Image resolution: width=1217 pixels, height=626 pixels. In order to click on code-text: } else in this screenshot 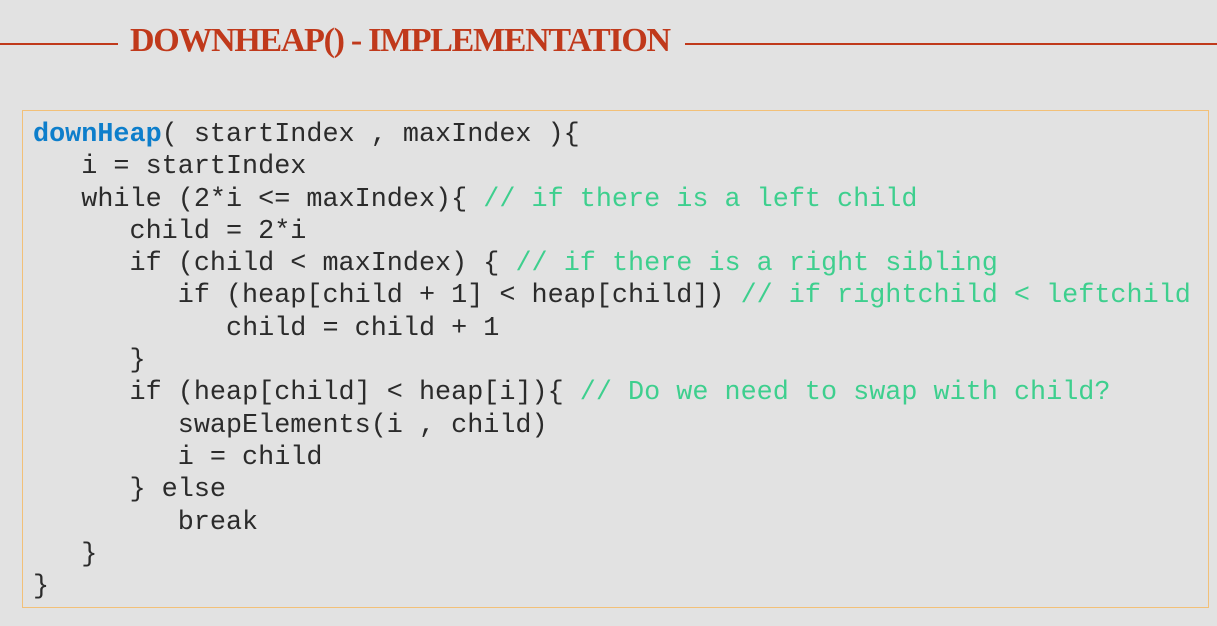, I will do `click(178, 490)`.